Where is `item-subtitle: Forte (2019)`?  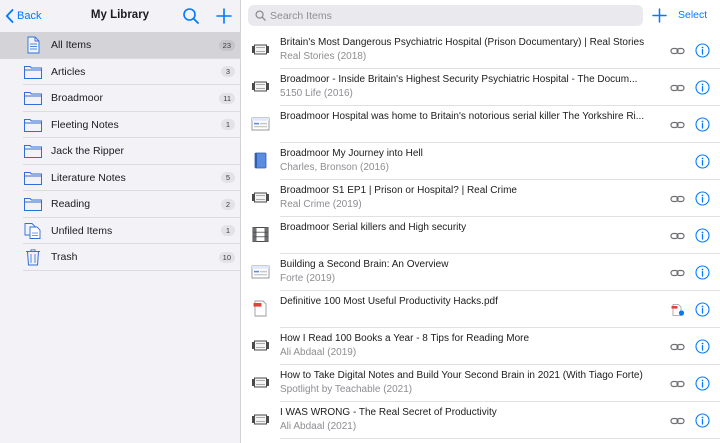 item-subtitle: Forte (2019) is located at coordinates (308, 278).